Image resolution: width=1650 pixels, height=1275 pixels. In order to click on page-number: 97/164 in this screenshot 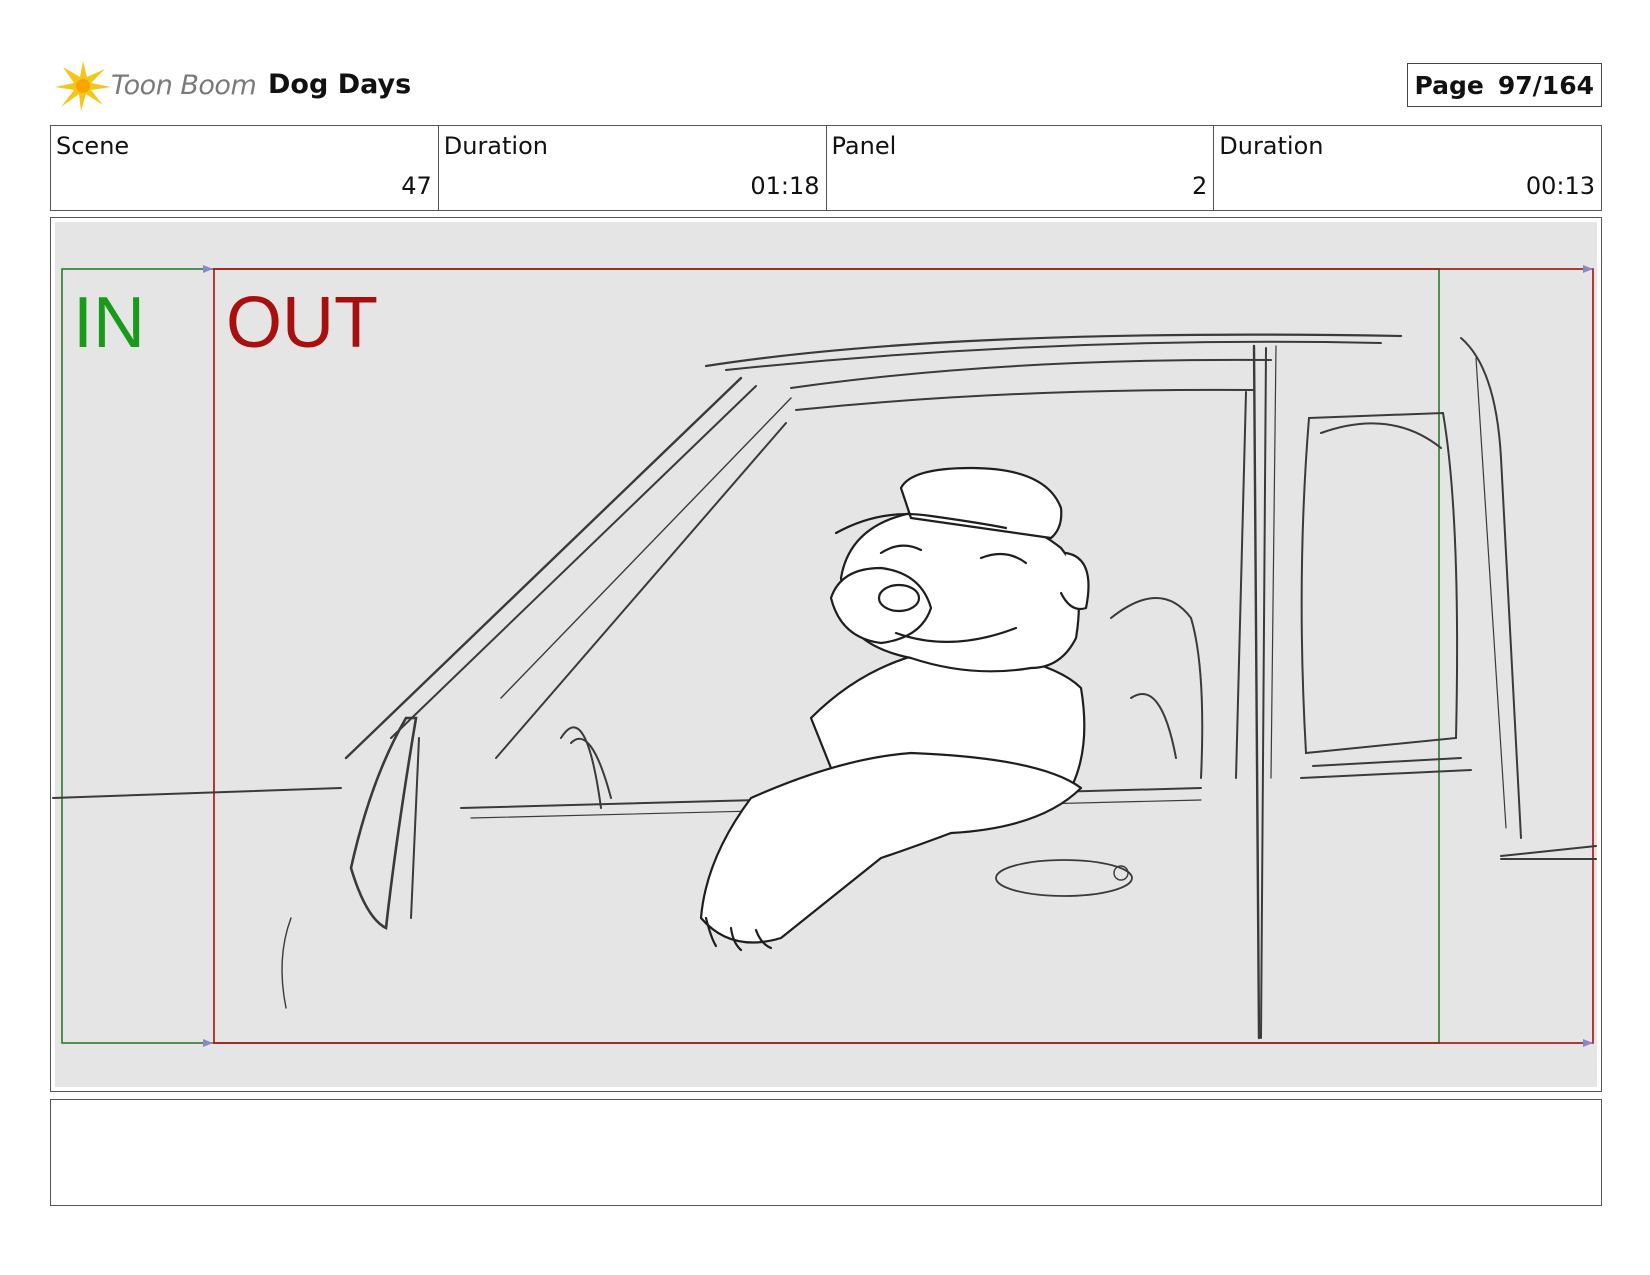, I will do `click(1545, 85)`.